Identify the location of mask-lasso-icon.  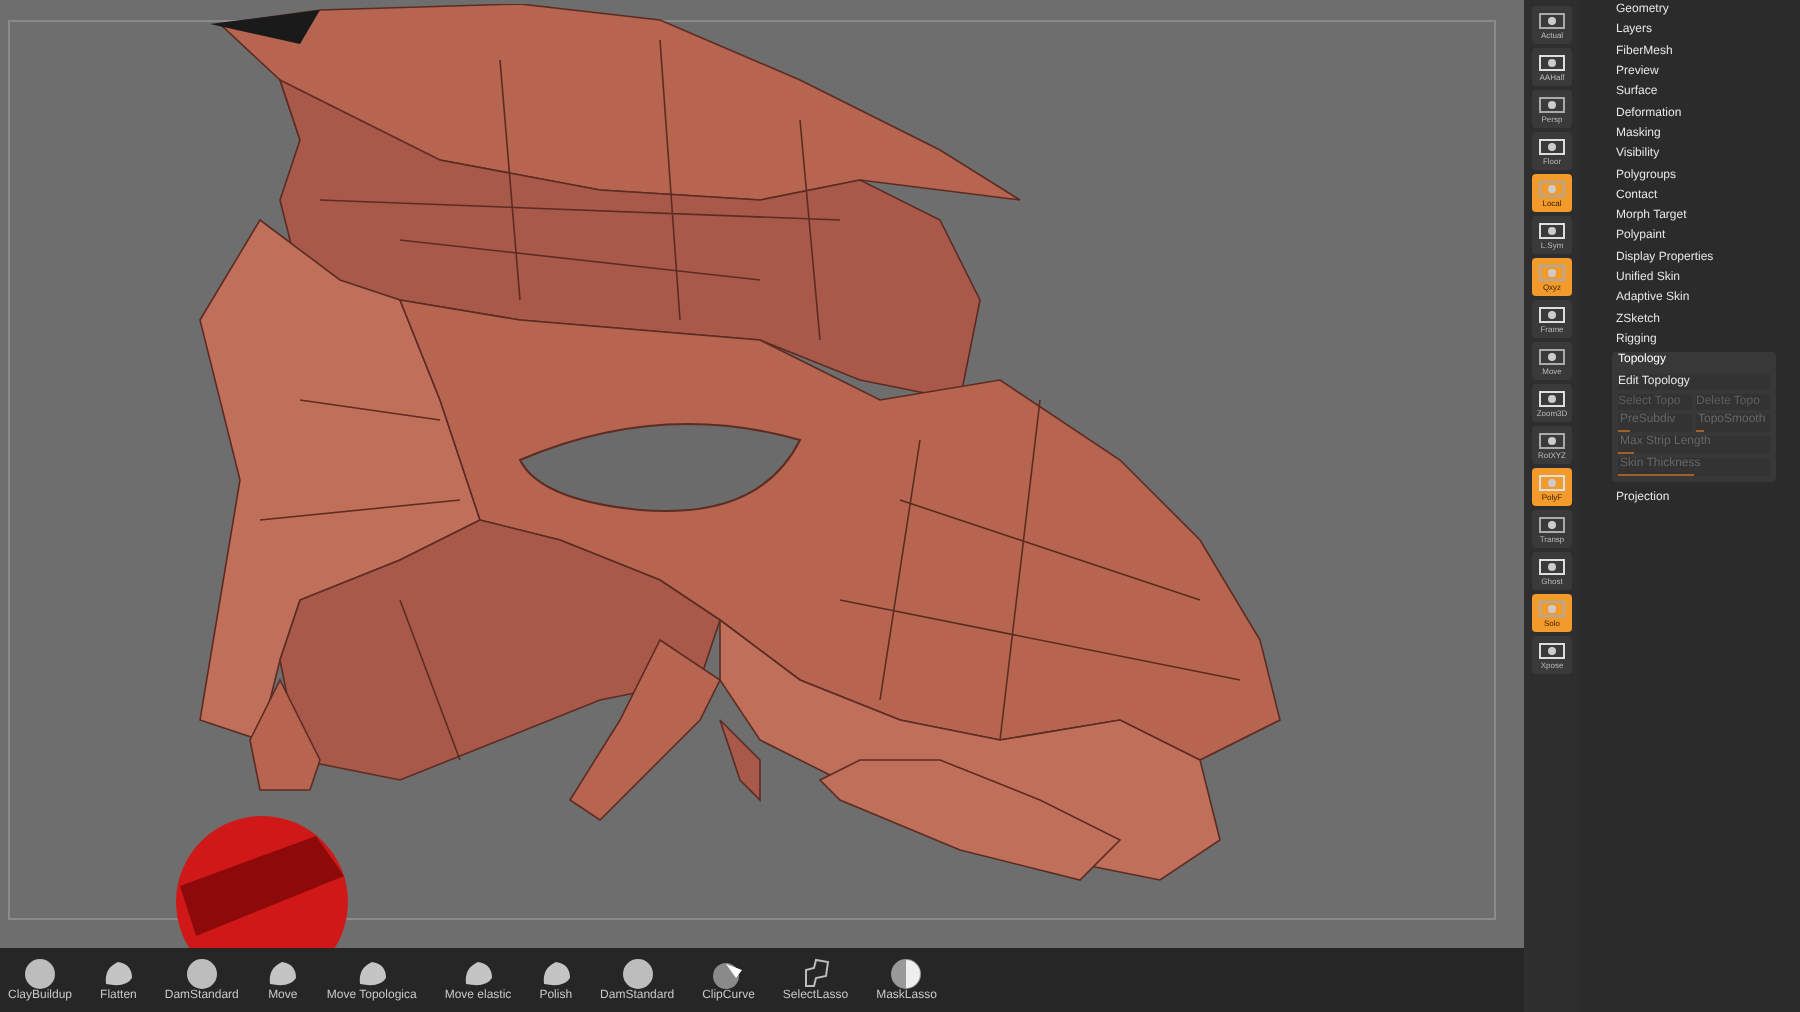
(906, 974).